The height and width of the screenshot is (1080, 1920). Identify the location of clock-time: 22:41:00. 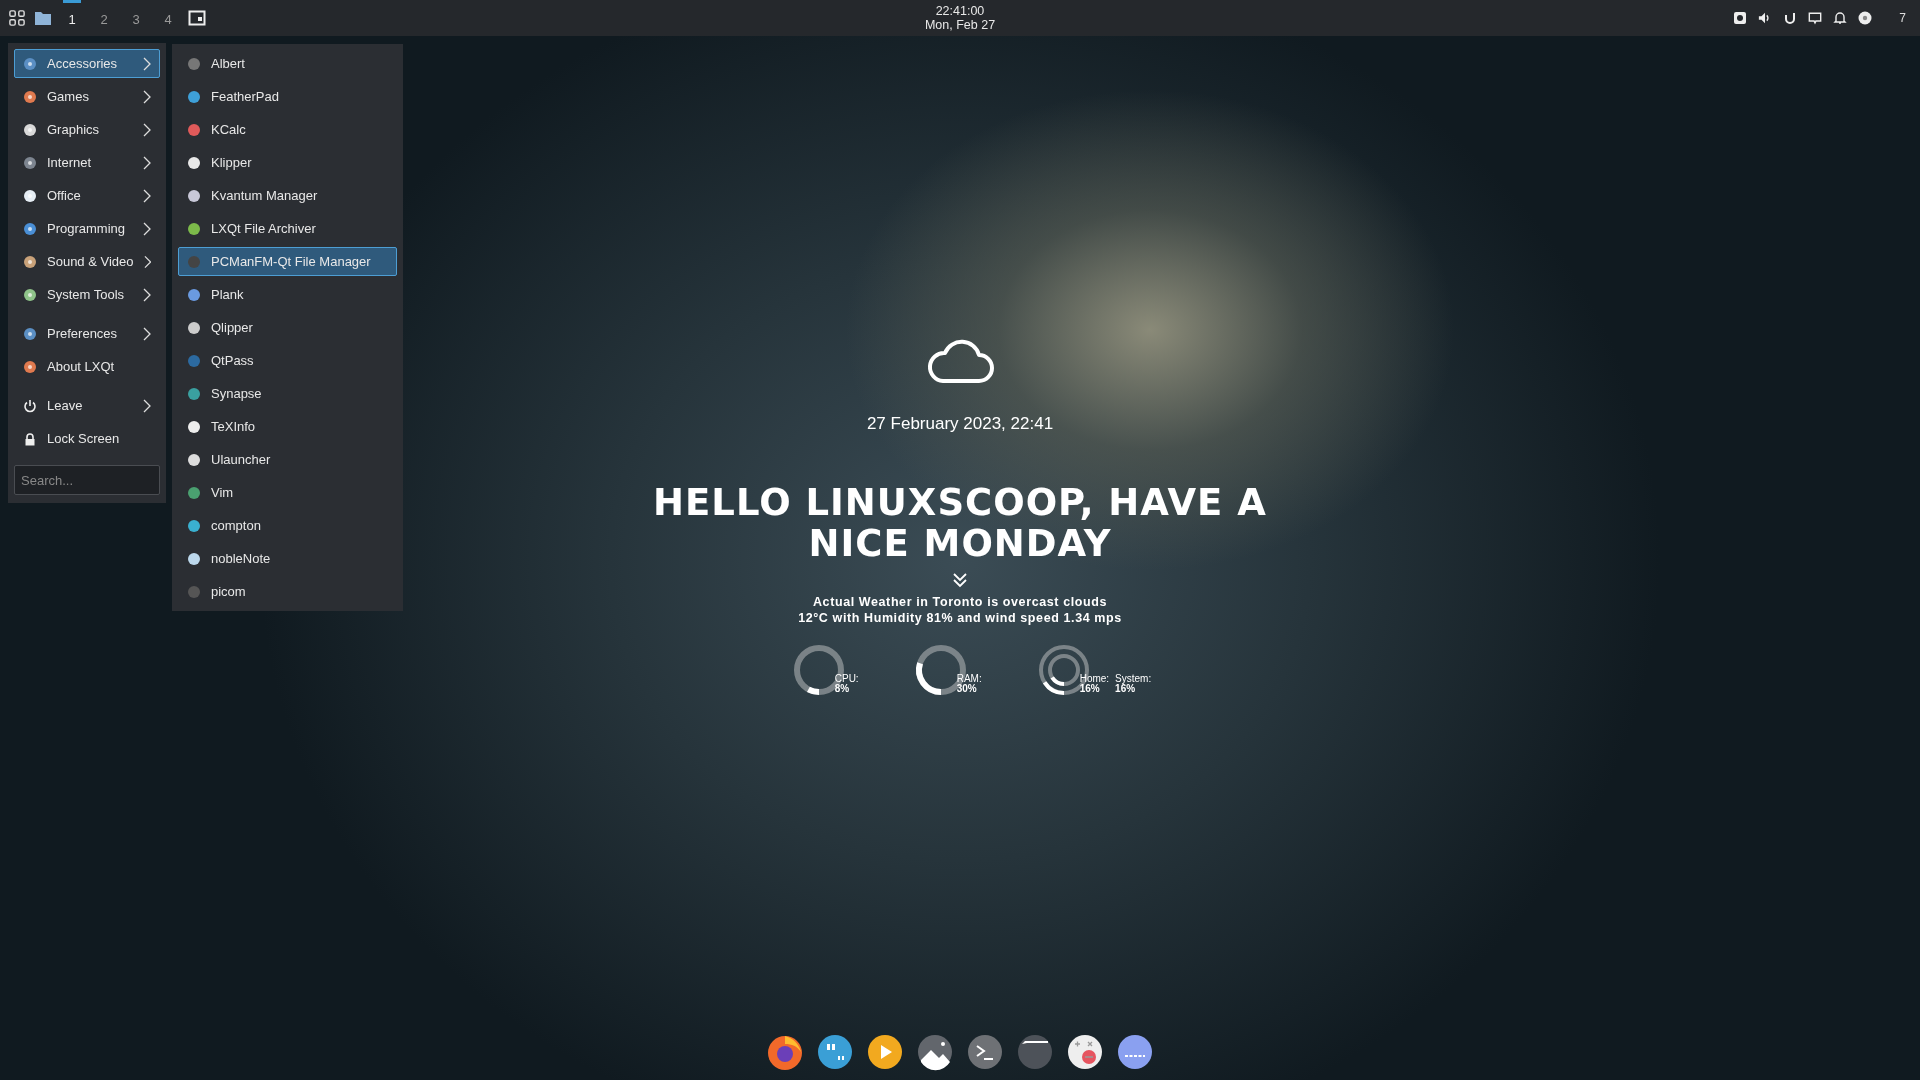
(960, 11).